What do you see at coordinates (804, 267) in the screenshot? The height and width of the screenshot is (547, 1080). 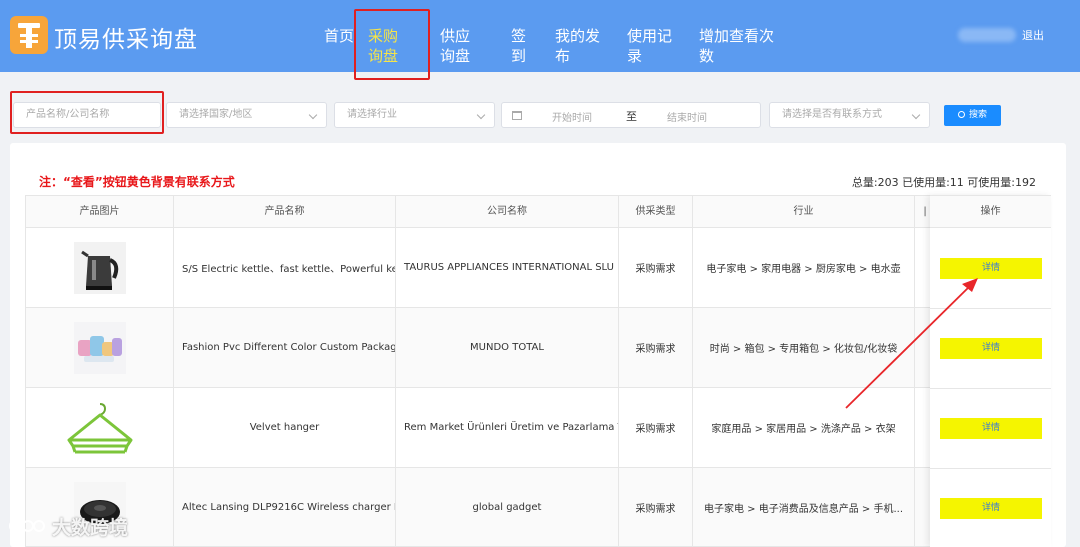 I see `industry-path: 电子家电 > 家用电器 > 厨房家电 > 电水壶` at bounding box center [804, 267].